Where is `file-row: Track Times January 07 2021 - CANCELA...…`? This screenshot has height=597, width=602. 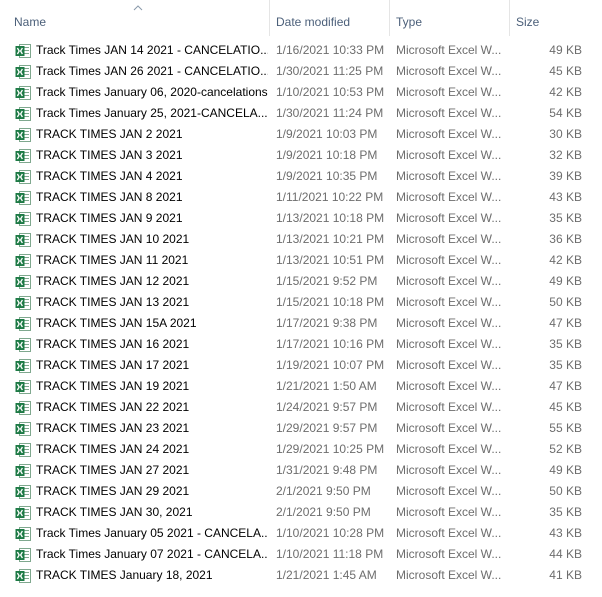
file-row: Track Times January 07 2021 - CANCELA...… is located at coordinates (301, 554).